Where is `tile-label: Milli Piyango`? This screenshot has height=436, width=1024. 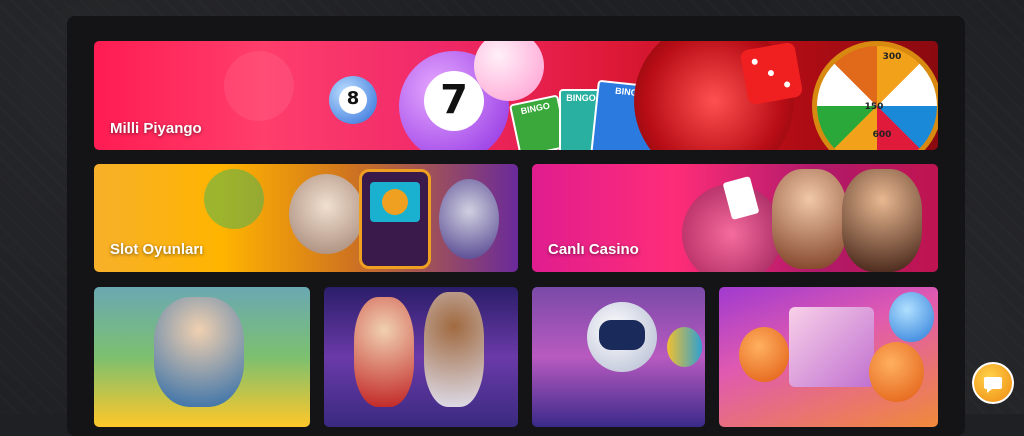
tile-label: Milli Piyango is located at coordinates (156, 128).